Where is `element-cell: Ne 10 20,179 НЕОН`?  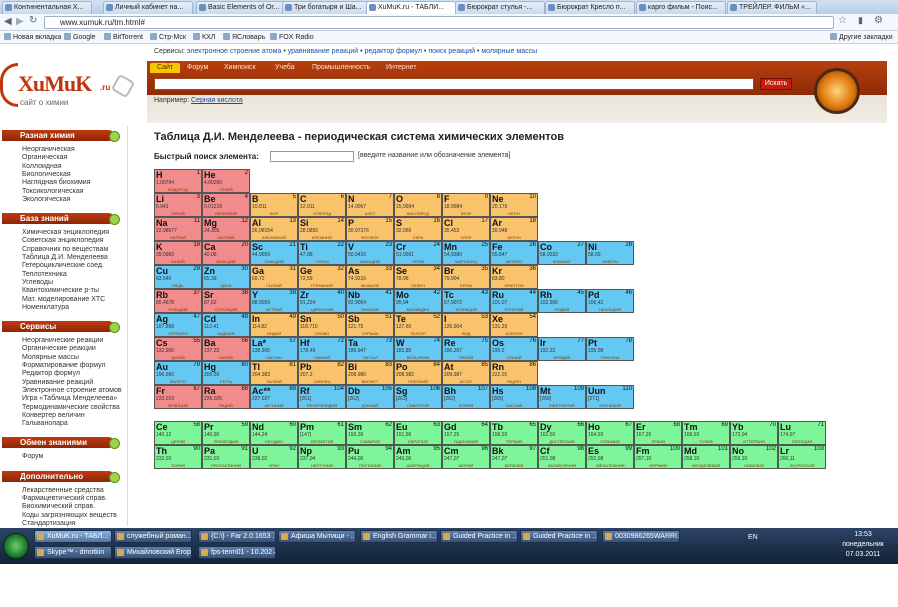
element-cell: Ne 10 20,179 НЕОН is located at coordinates (514, 205).